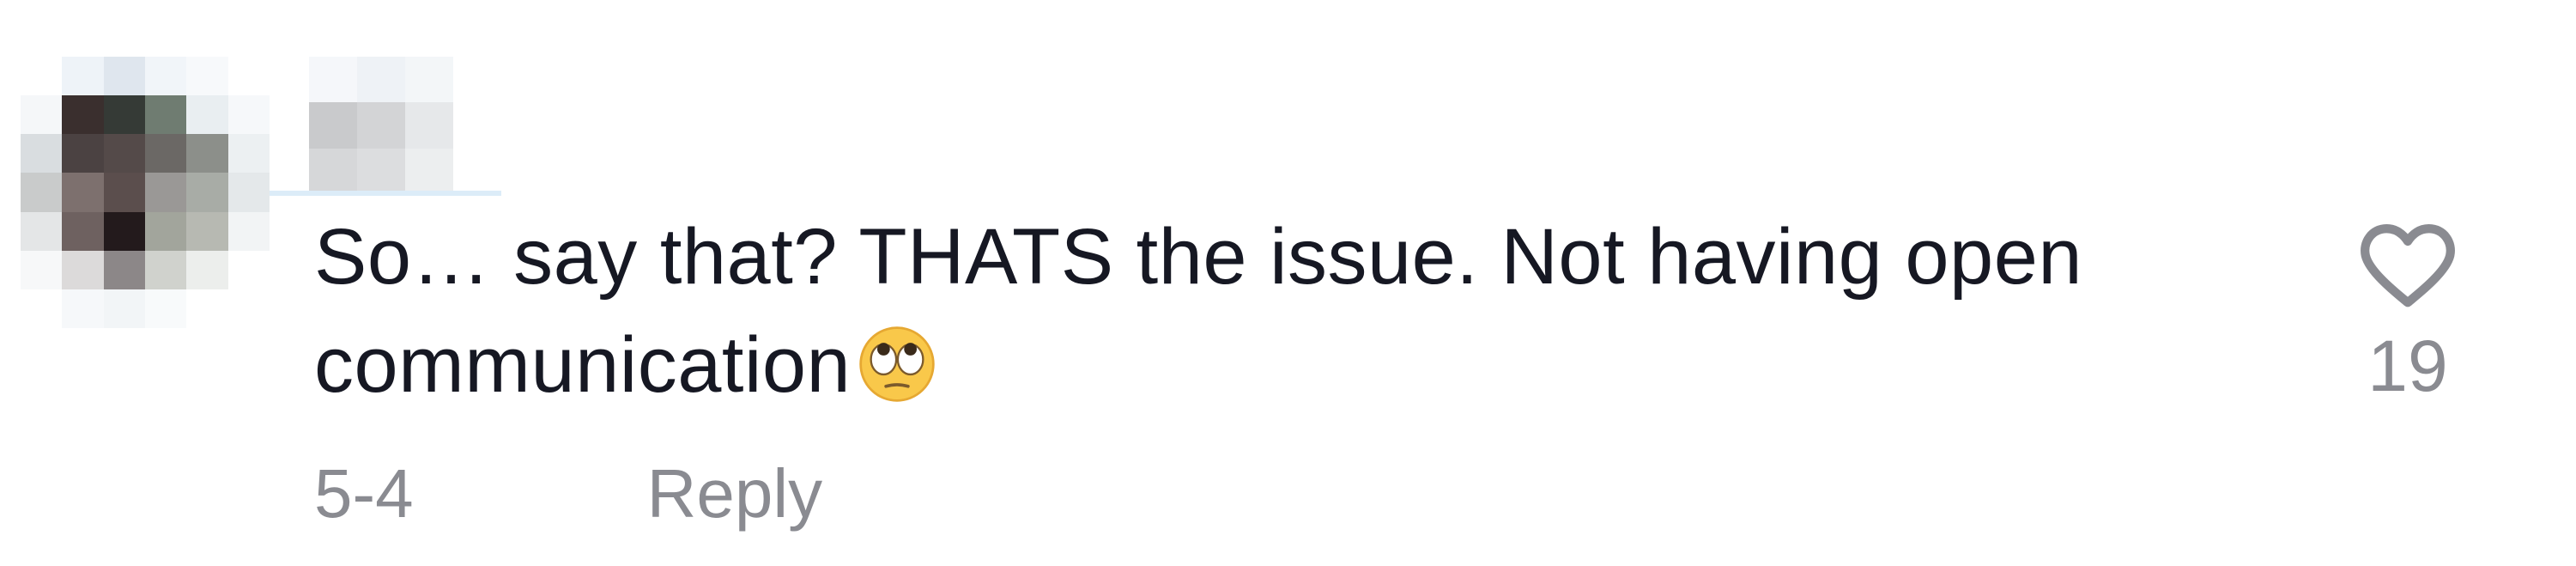 The image size is (2576, 566). Describe the element at coordinates (897, 363) in the screenshot. I see `rolling-eyes-emoji` at that location.